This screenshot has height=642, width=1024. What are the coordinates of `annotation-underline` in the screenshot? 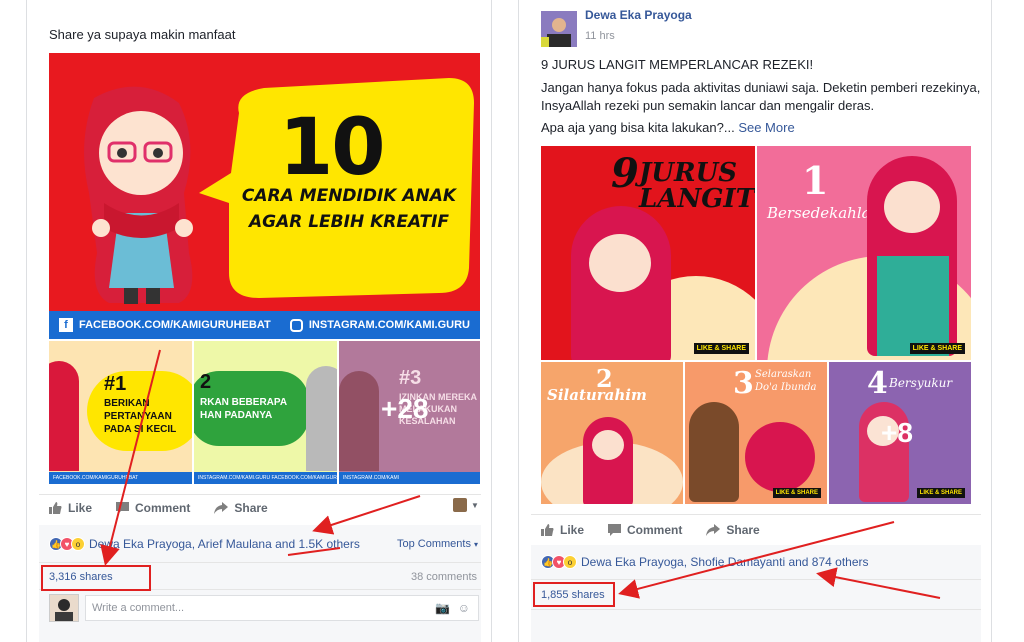 It's located at (314, 551).